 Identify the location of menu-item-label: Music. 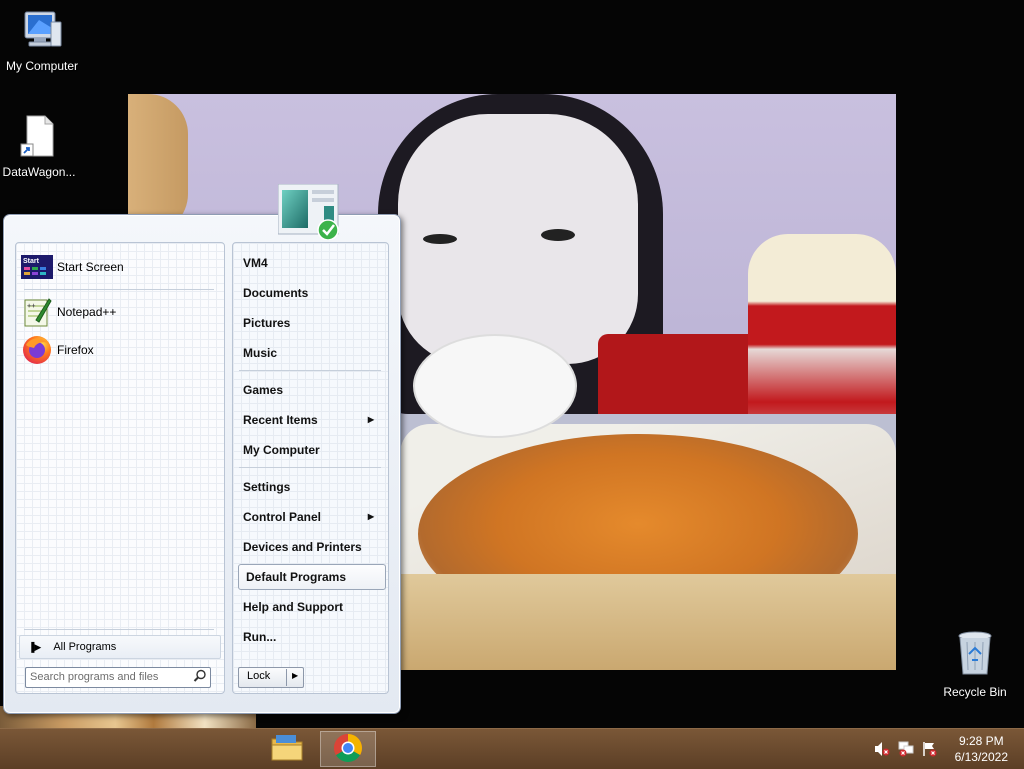
(260, 353).